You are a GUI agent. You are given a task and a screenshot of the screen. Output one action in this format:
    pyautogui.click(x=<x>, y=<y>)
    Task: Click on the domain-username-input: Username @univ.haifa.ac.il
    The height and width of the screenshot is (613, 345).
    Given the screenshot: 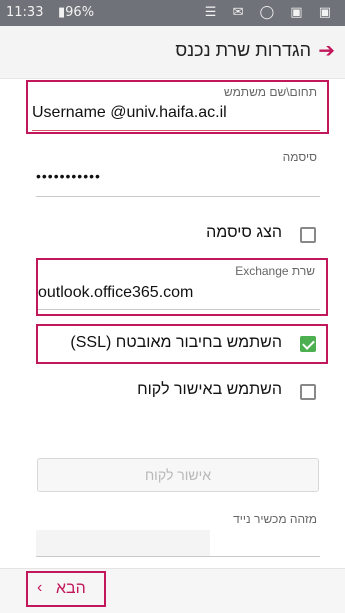 What is the action you would take?
    pyautogui.click(x=129, y=113)
    